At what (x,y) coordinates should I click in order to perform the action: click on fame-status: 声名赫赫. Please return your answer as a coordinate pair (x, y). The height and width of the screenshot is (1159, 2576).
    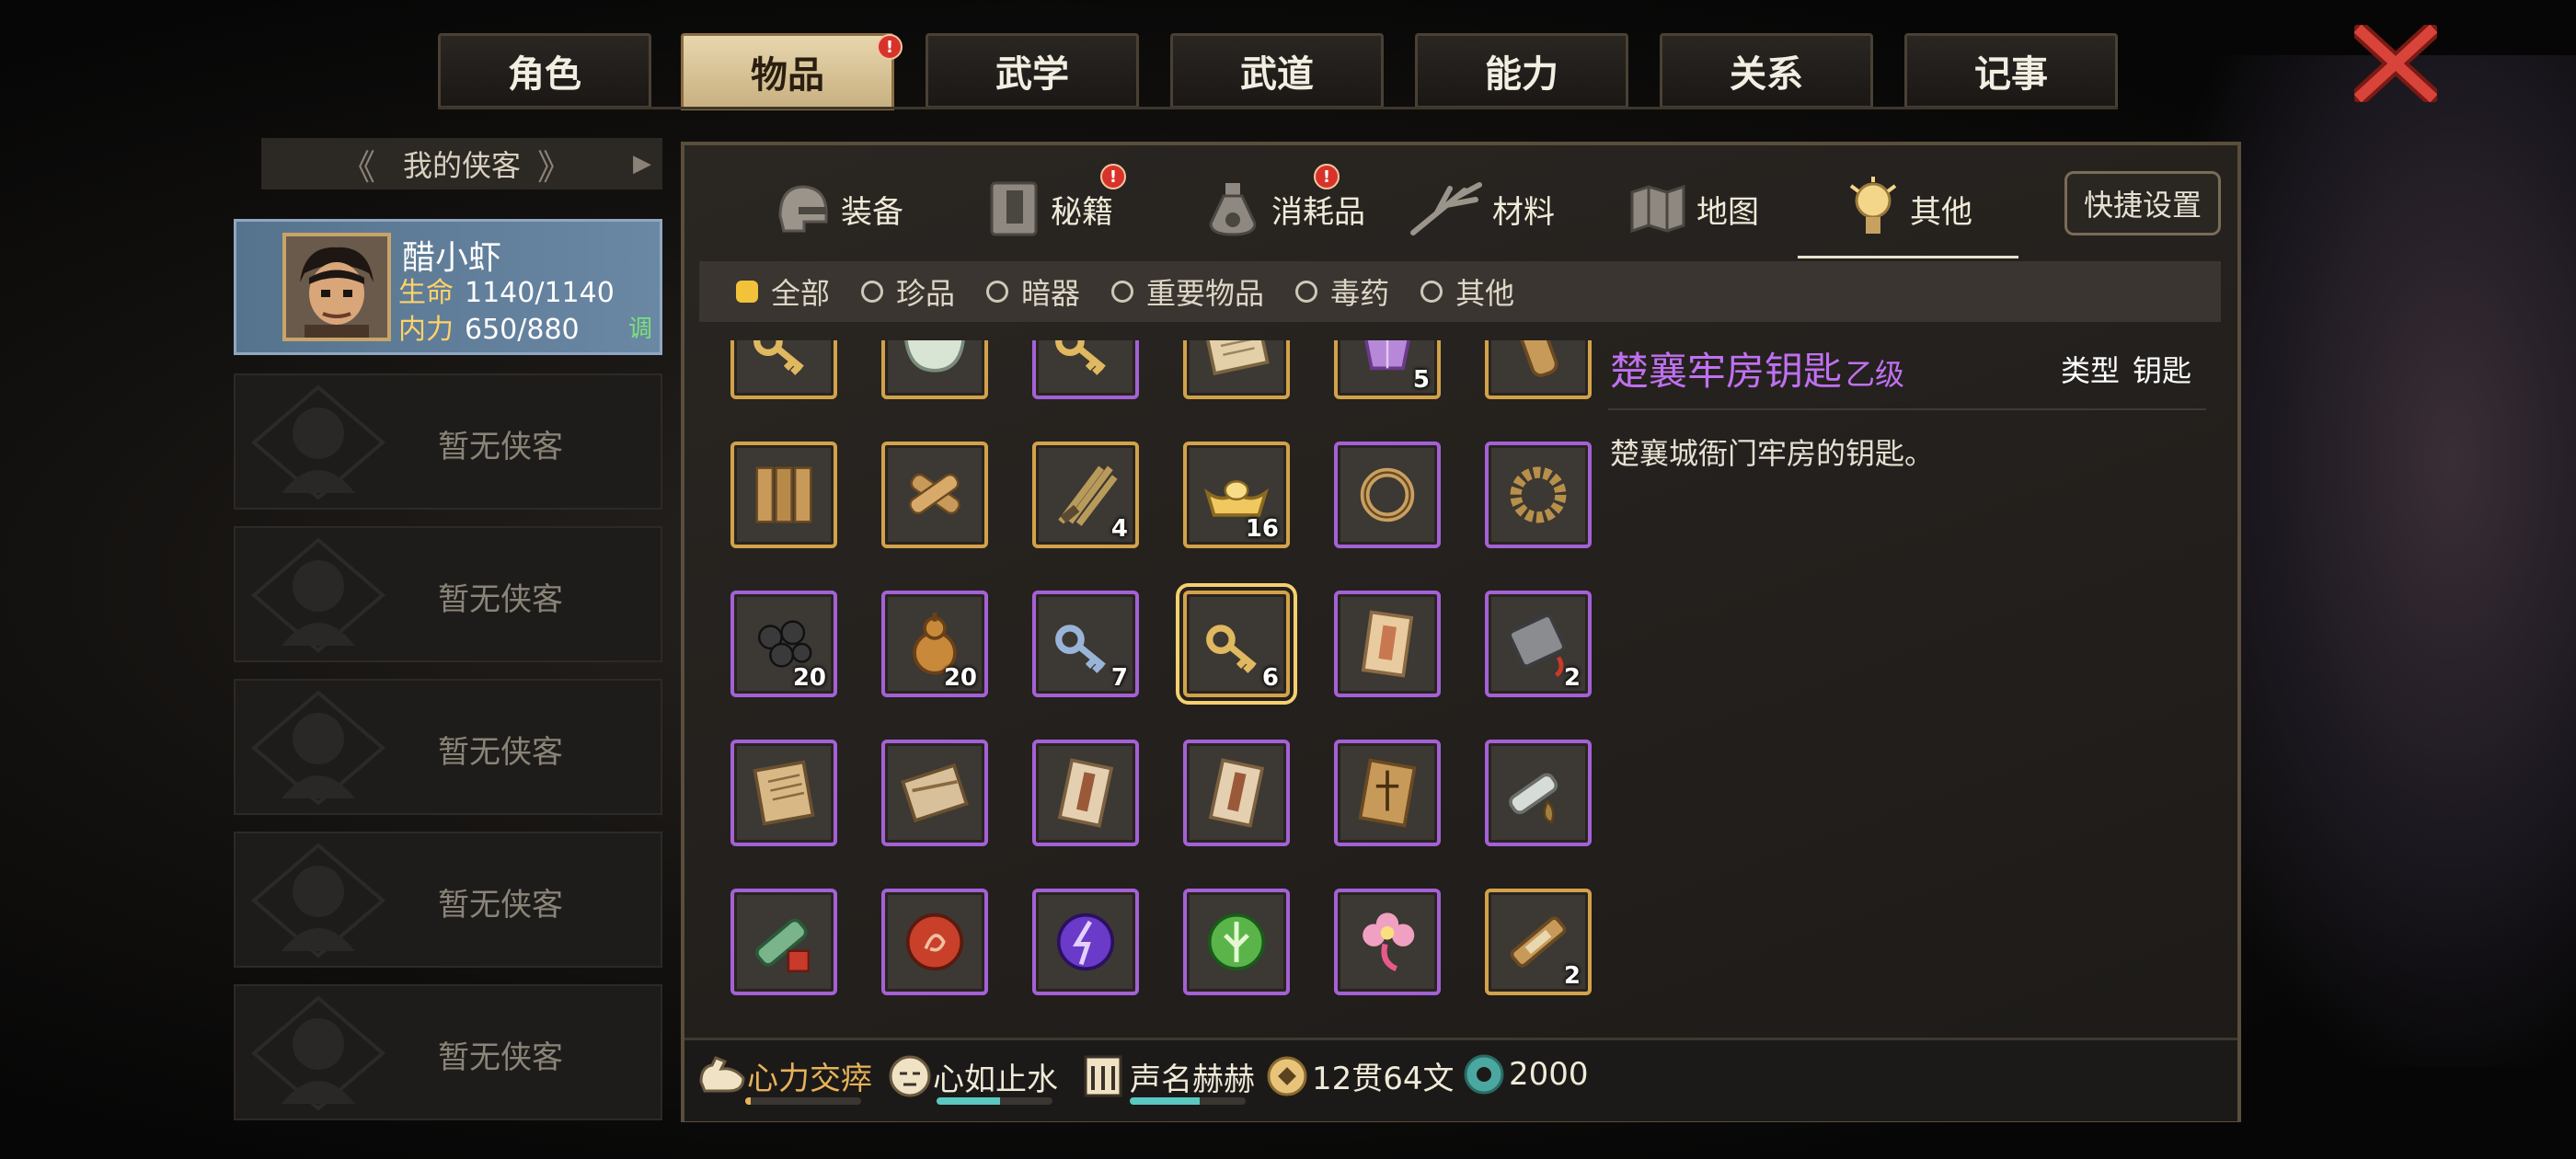
    Looking at the image, I should click on (1168, 1076).